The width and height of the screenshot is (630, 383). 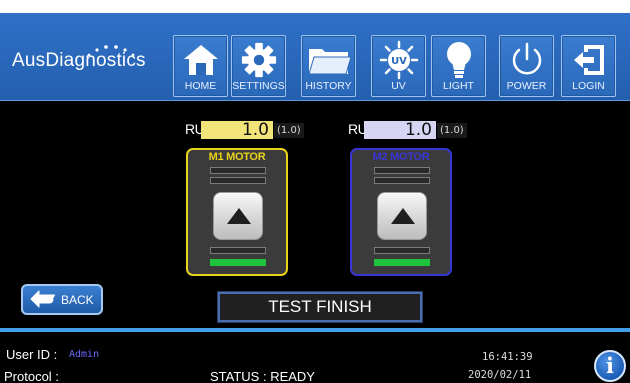 What do you see at coordinates (237, 157) in the screenshot?
I see `m1-motor-title: M1 MOTOR` at bounding box center [237, 157].